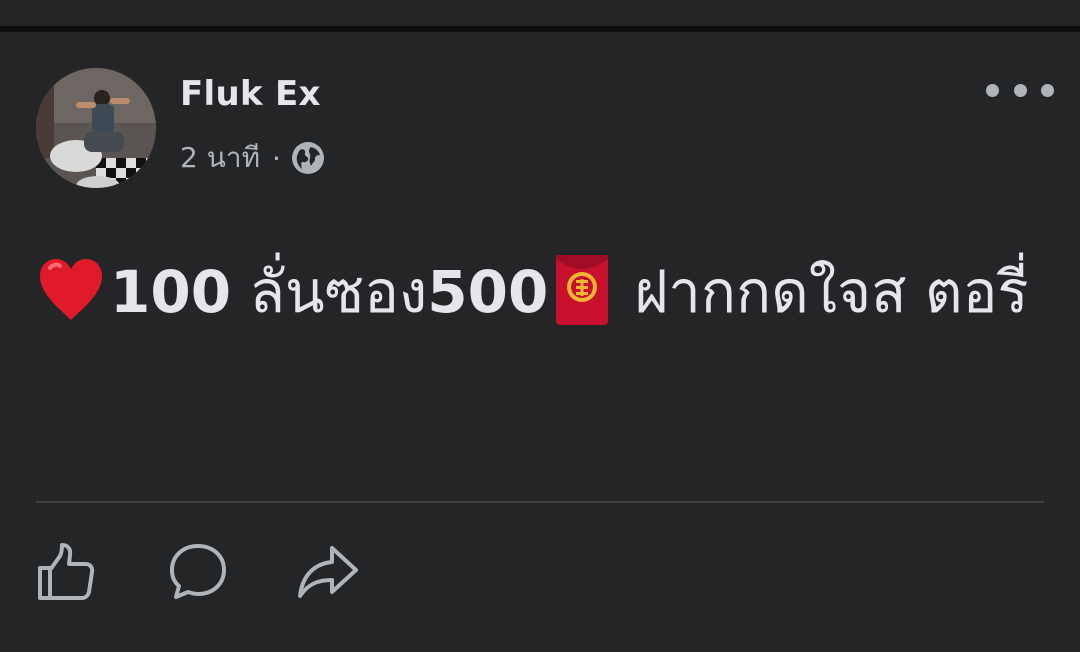 The image size is (1080, 652). Describe the element at coordinates (540, 502) in the screenshot. I see `actions-divider` at that location.